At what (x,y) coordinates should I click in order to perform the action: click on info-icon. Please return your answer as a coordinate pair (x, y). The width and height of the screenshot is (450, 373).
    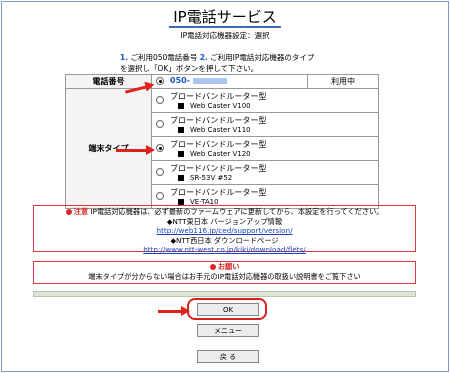
    Looking at the image, I should click on (212, 267).